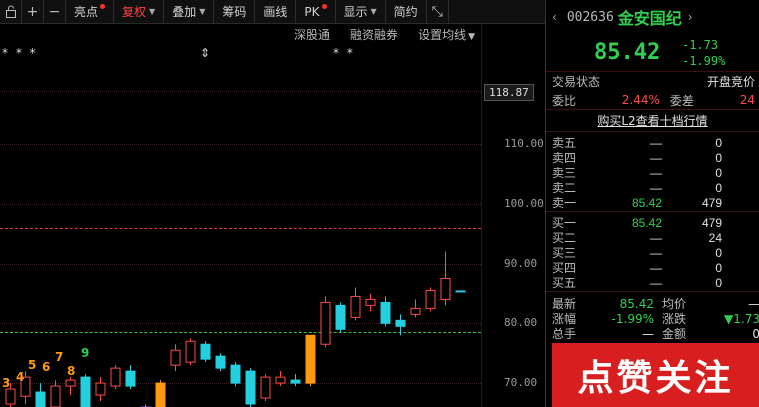  I want to click on sequence-marker: 9, so click(85, 353).